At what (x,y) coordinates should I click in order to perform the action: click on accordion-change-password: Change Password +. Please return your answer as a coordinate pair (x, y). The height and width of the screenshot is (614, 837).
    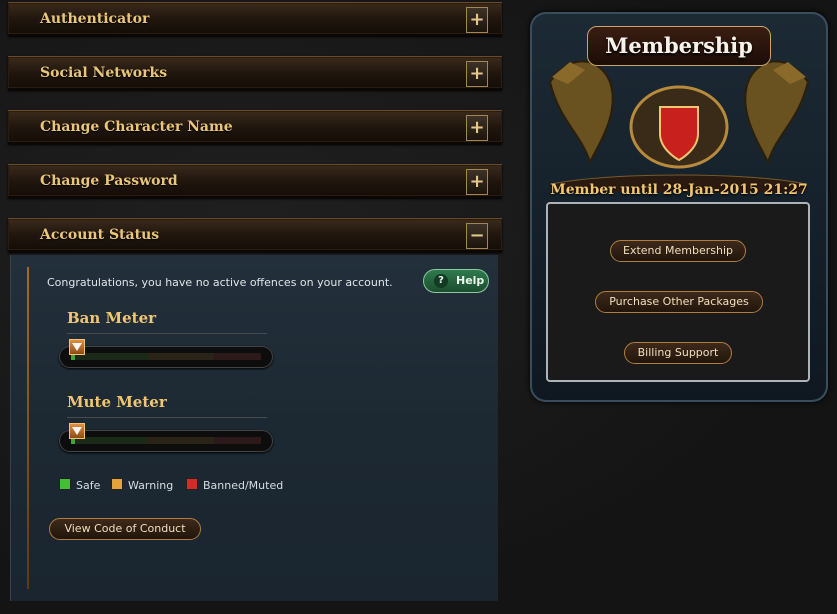
    Looking at the image, I should click on (255, 181).